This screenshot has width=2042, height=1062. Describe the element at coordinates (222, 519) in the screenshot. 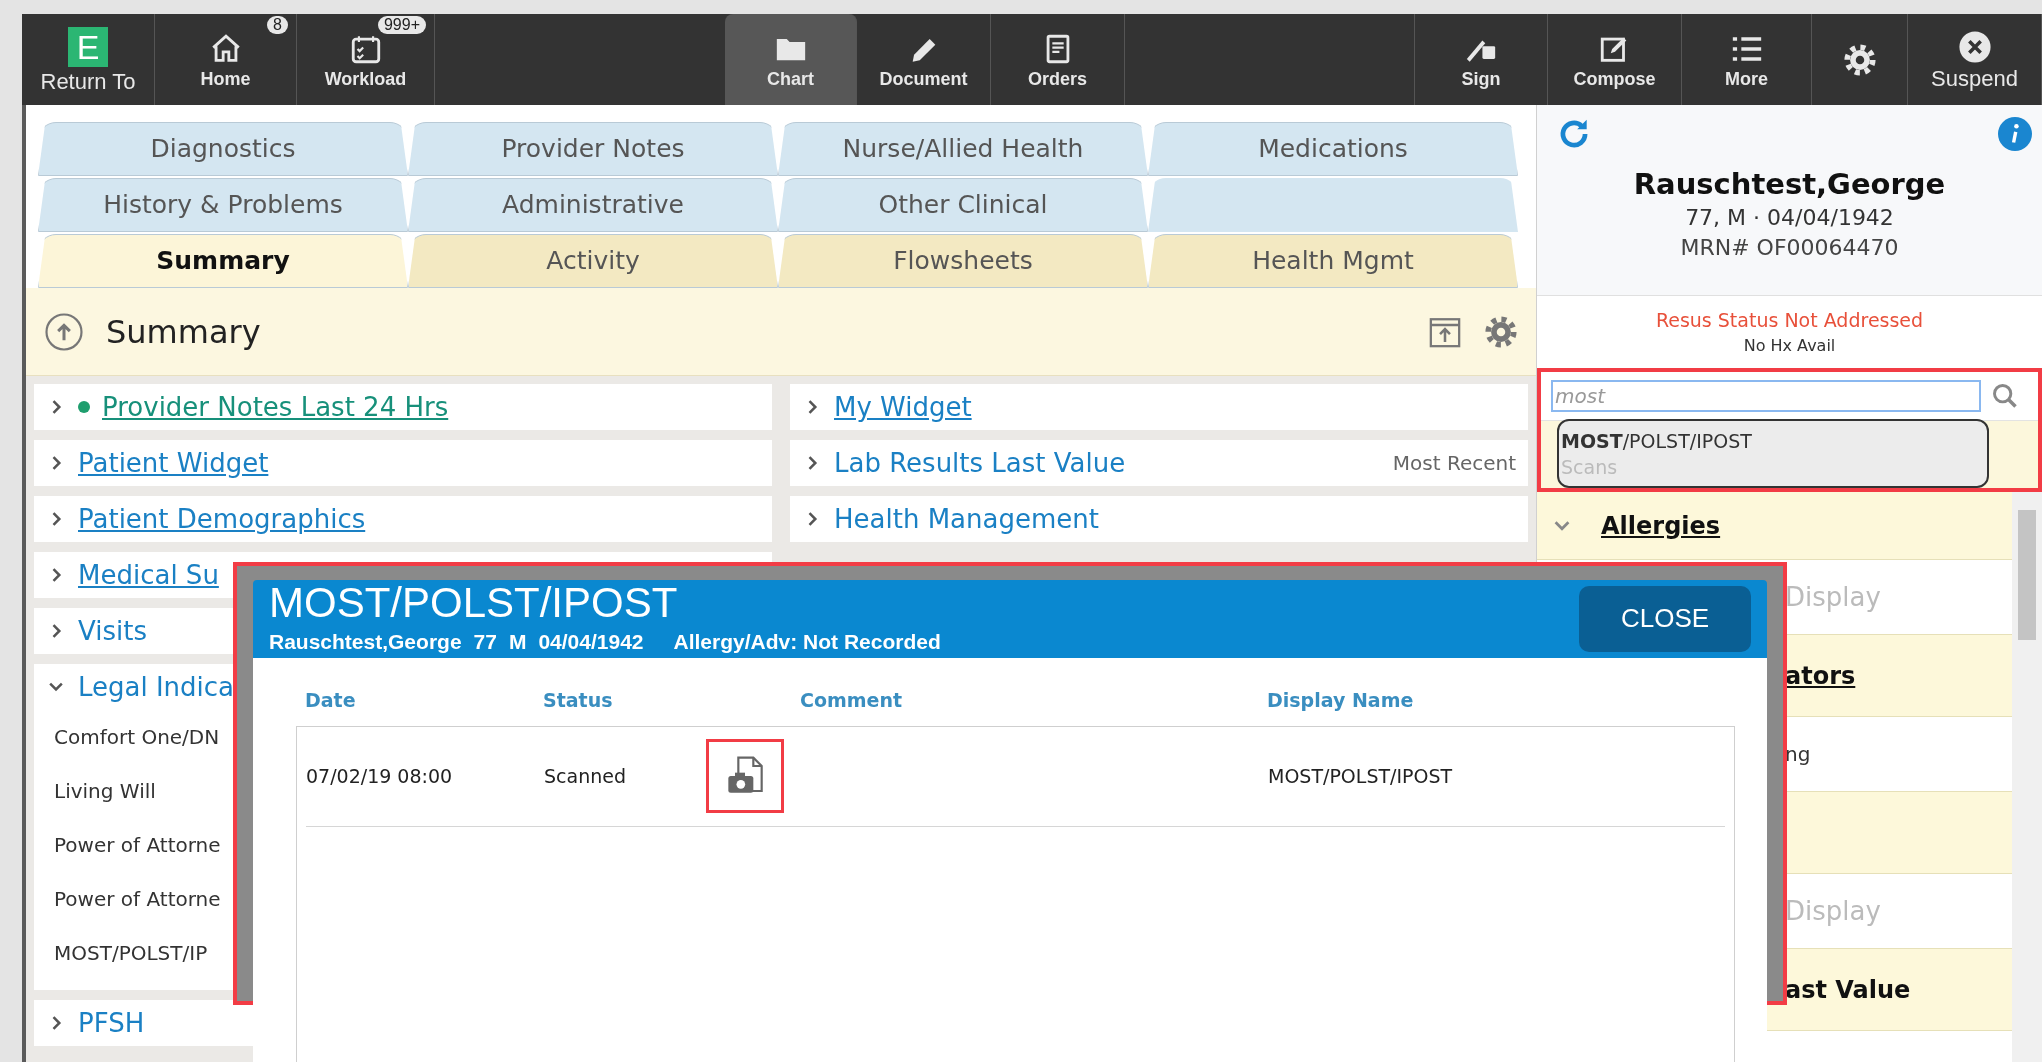

I see `widget-title: Patient Demographics` at that location.